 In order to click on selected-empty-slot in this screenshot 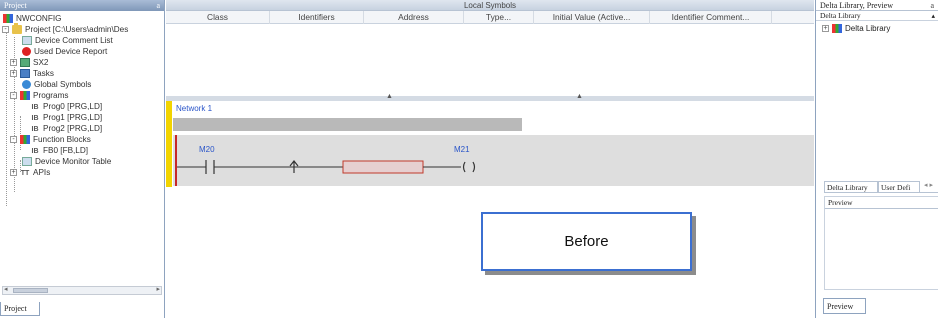, I will do `click(383, 167)`.